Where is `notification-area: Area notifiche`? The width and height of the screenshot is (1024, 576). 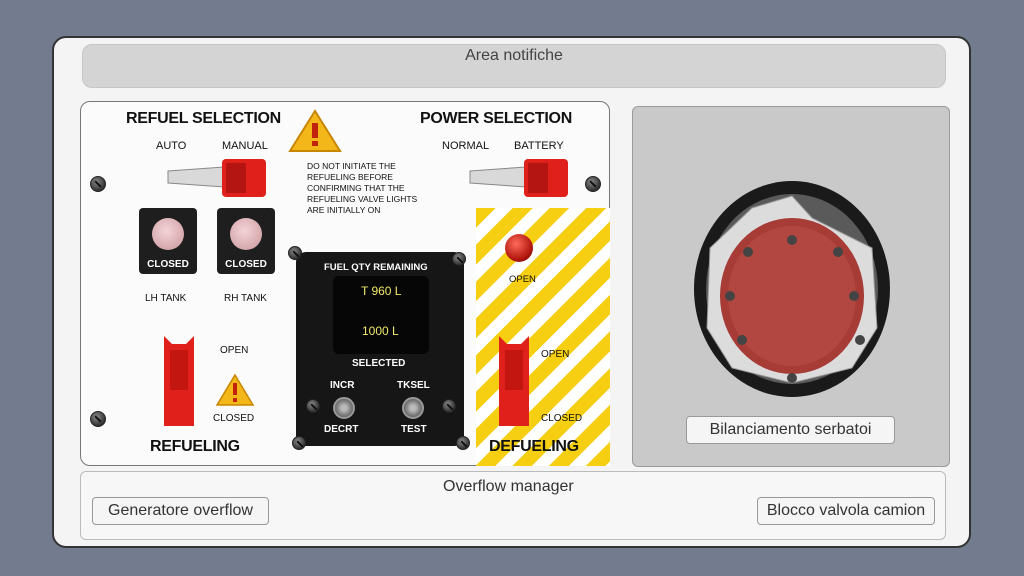
notification-area: Area notifiche is located at coordinates (514, 66).